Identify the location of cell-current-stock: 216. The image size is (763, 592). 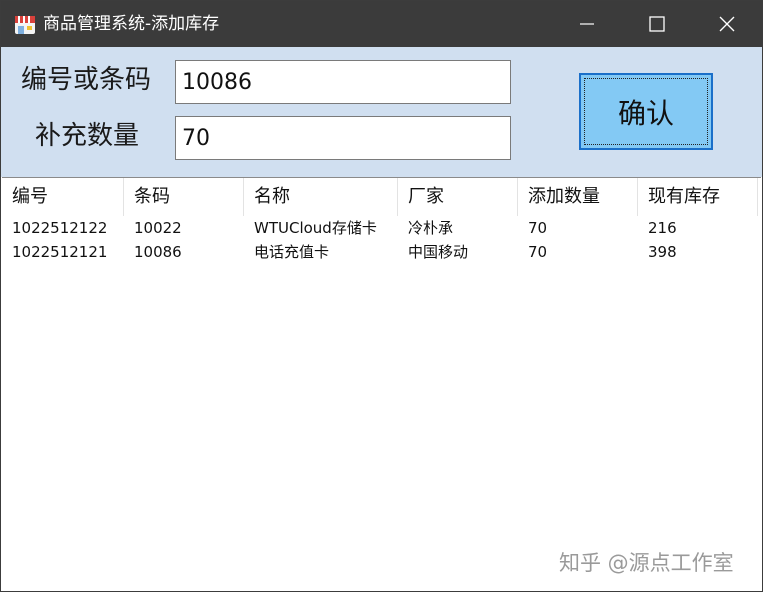
(662, 228).